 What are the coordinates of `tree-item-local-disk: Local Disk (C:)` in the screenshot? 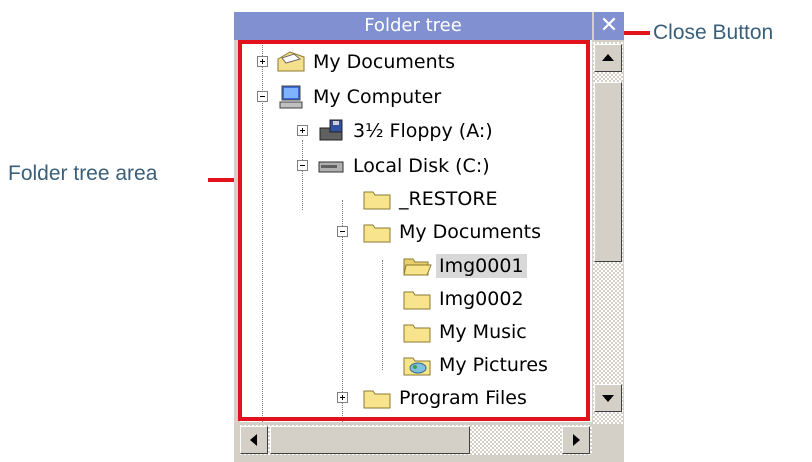 It's located at (393, 166).